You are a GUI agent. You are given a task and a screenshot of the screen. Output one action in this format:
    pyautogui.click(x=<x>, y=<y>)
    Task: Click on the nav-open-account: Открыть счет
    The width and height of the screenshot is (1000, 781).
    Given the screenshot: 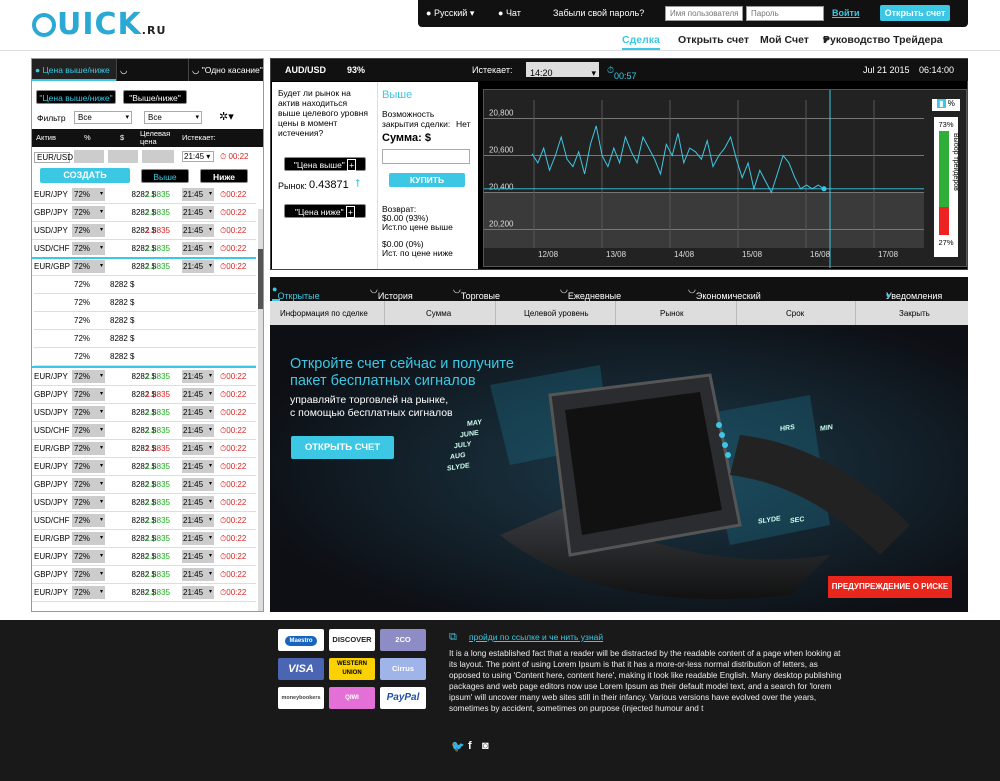 What is the action you would take?
    pyautogui.click(x=713, y=40)
    